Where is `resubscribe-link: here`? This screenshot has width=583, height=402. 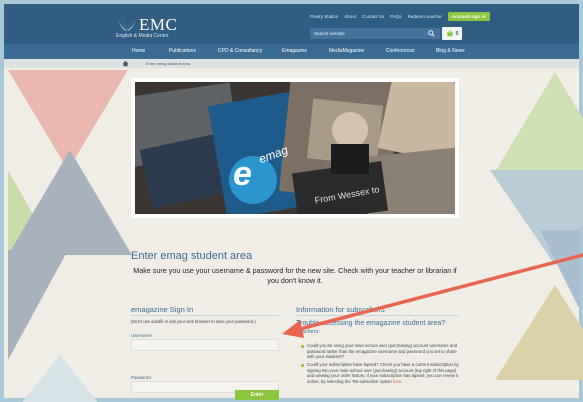
resubscribe-link: here is located at coordinates (397, 381).